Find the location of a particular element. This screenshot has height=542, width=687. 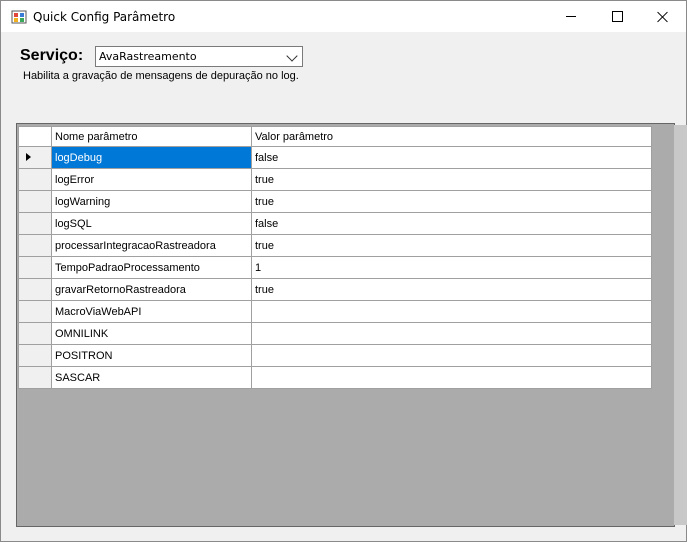

param-name-cell: logDebug is located at coordinates (151, 157).